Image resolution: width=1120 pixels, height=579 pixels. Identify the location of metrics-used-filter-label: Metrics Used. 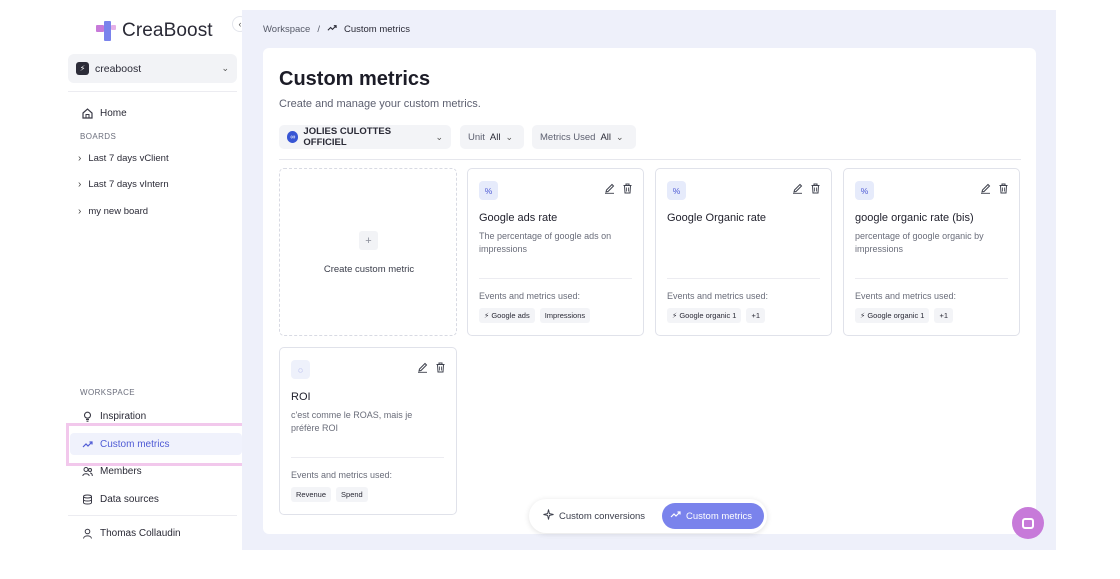
(568, 137).